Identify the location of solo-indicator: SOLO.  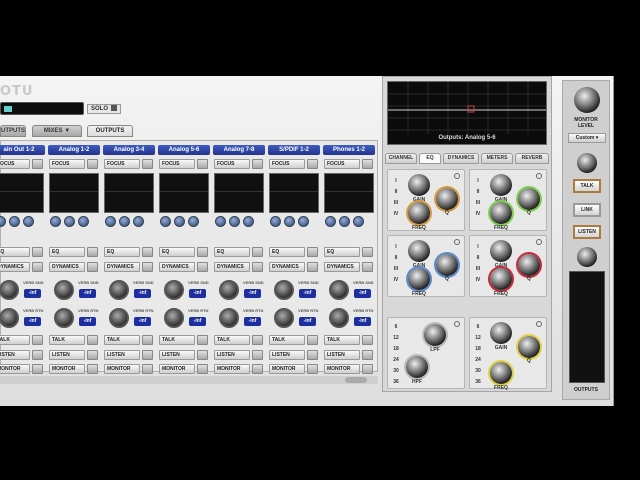
(104, 109).